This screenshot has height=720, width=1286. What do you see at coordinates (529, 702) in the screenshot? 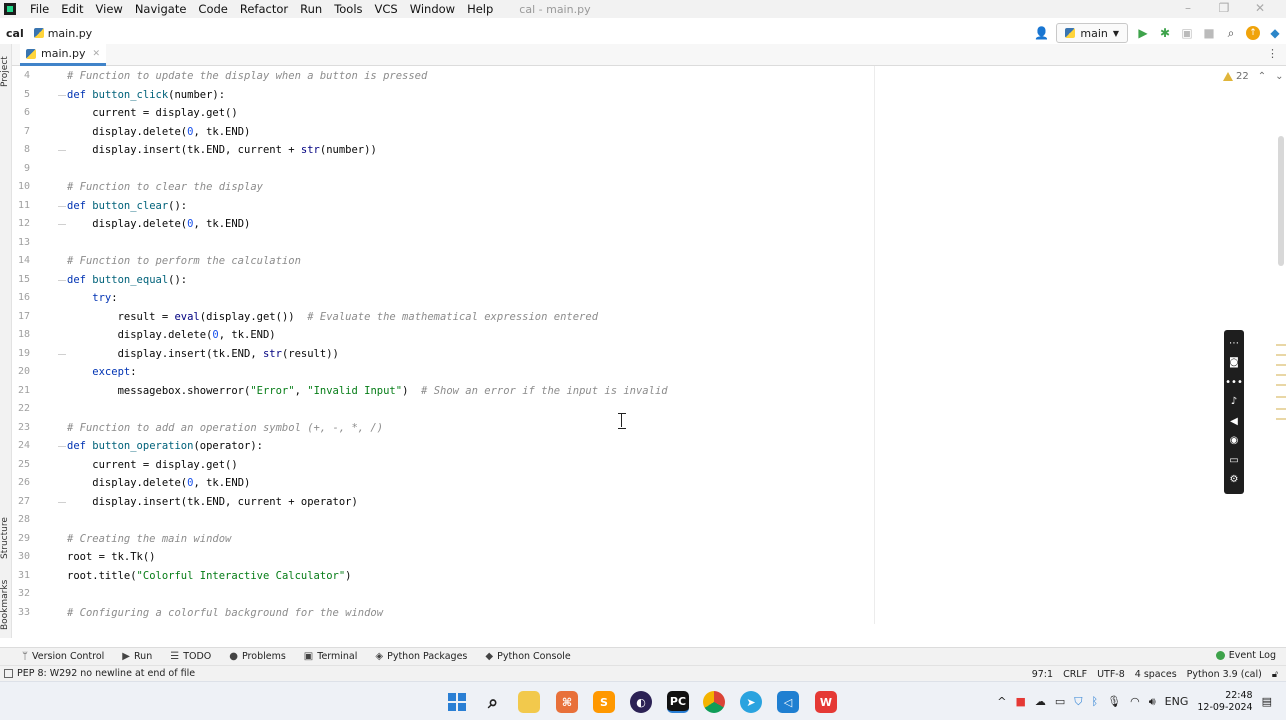
I see `file-explorer-icon` at bounding box center [529, 702].